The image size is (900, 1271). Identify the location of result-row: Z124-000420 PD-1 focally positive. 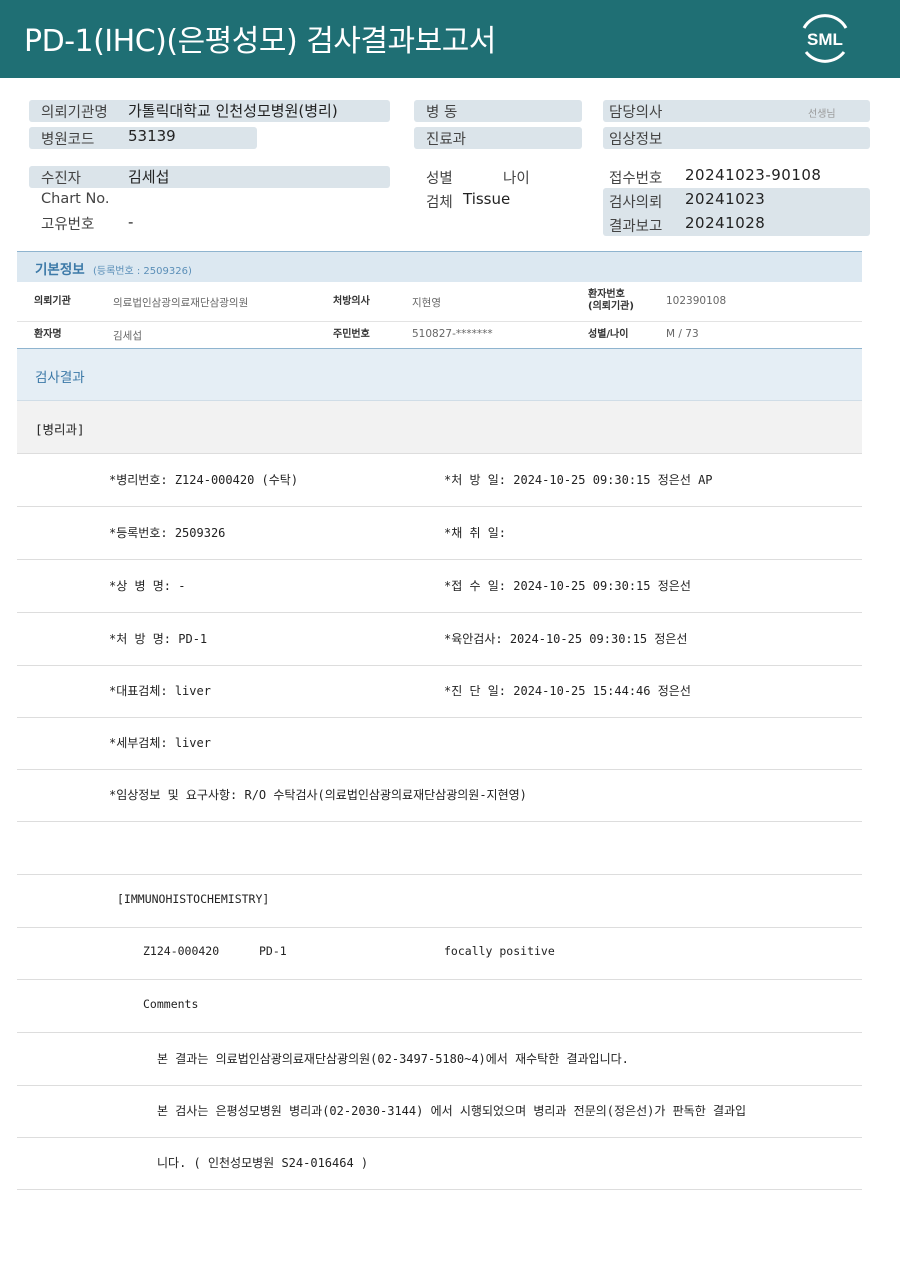
(439, 953).